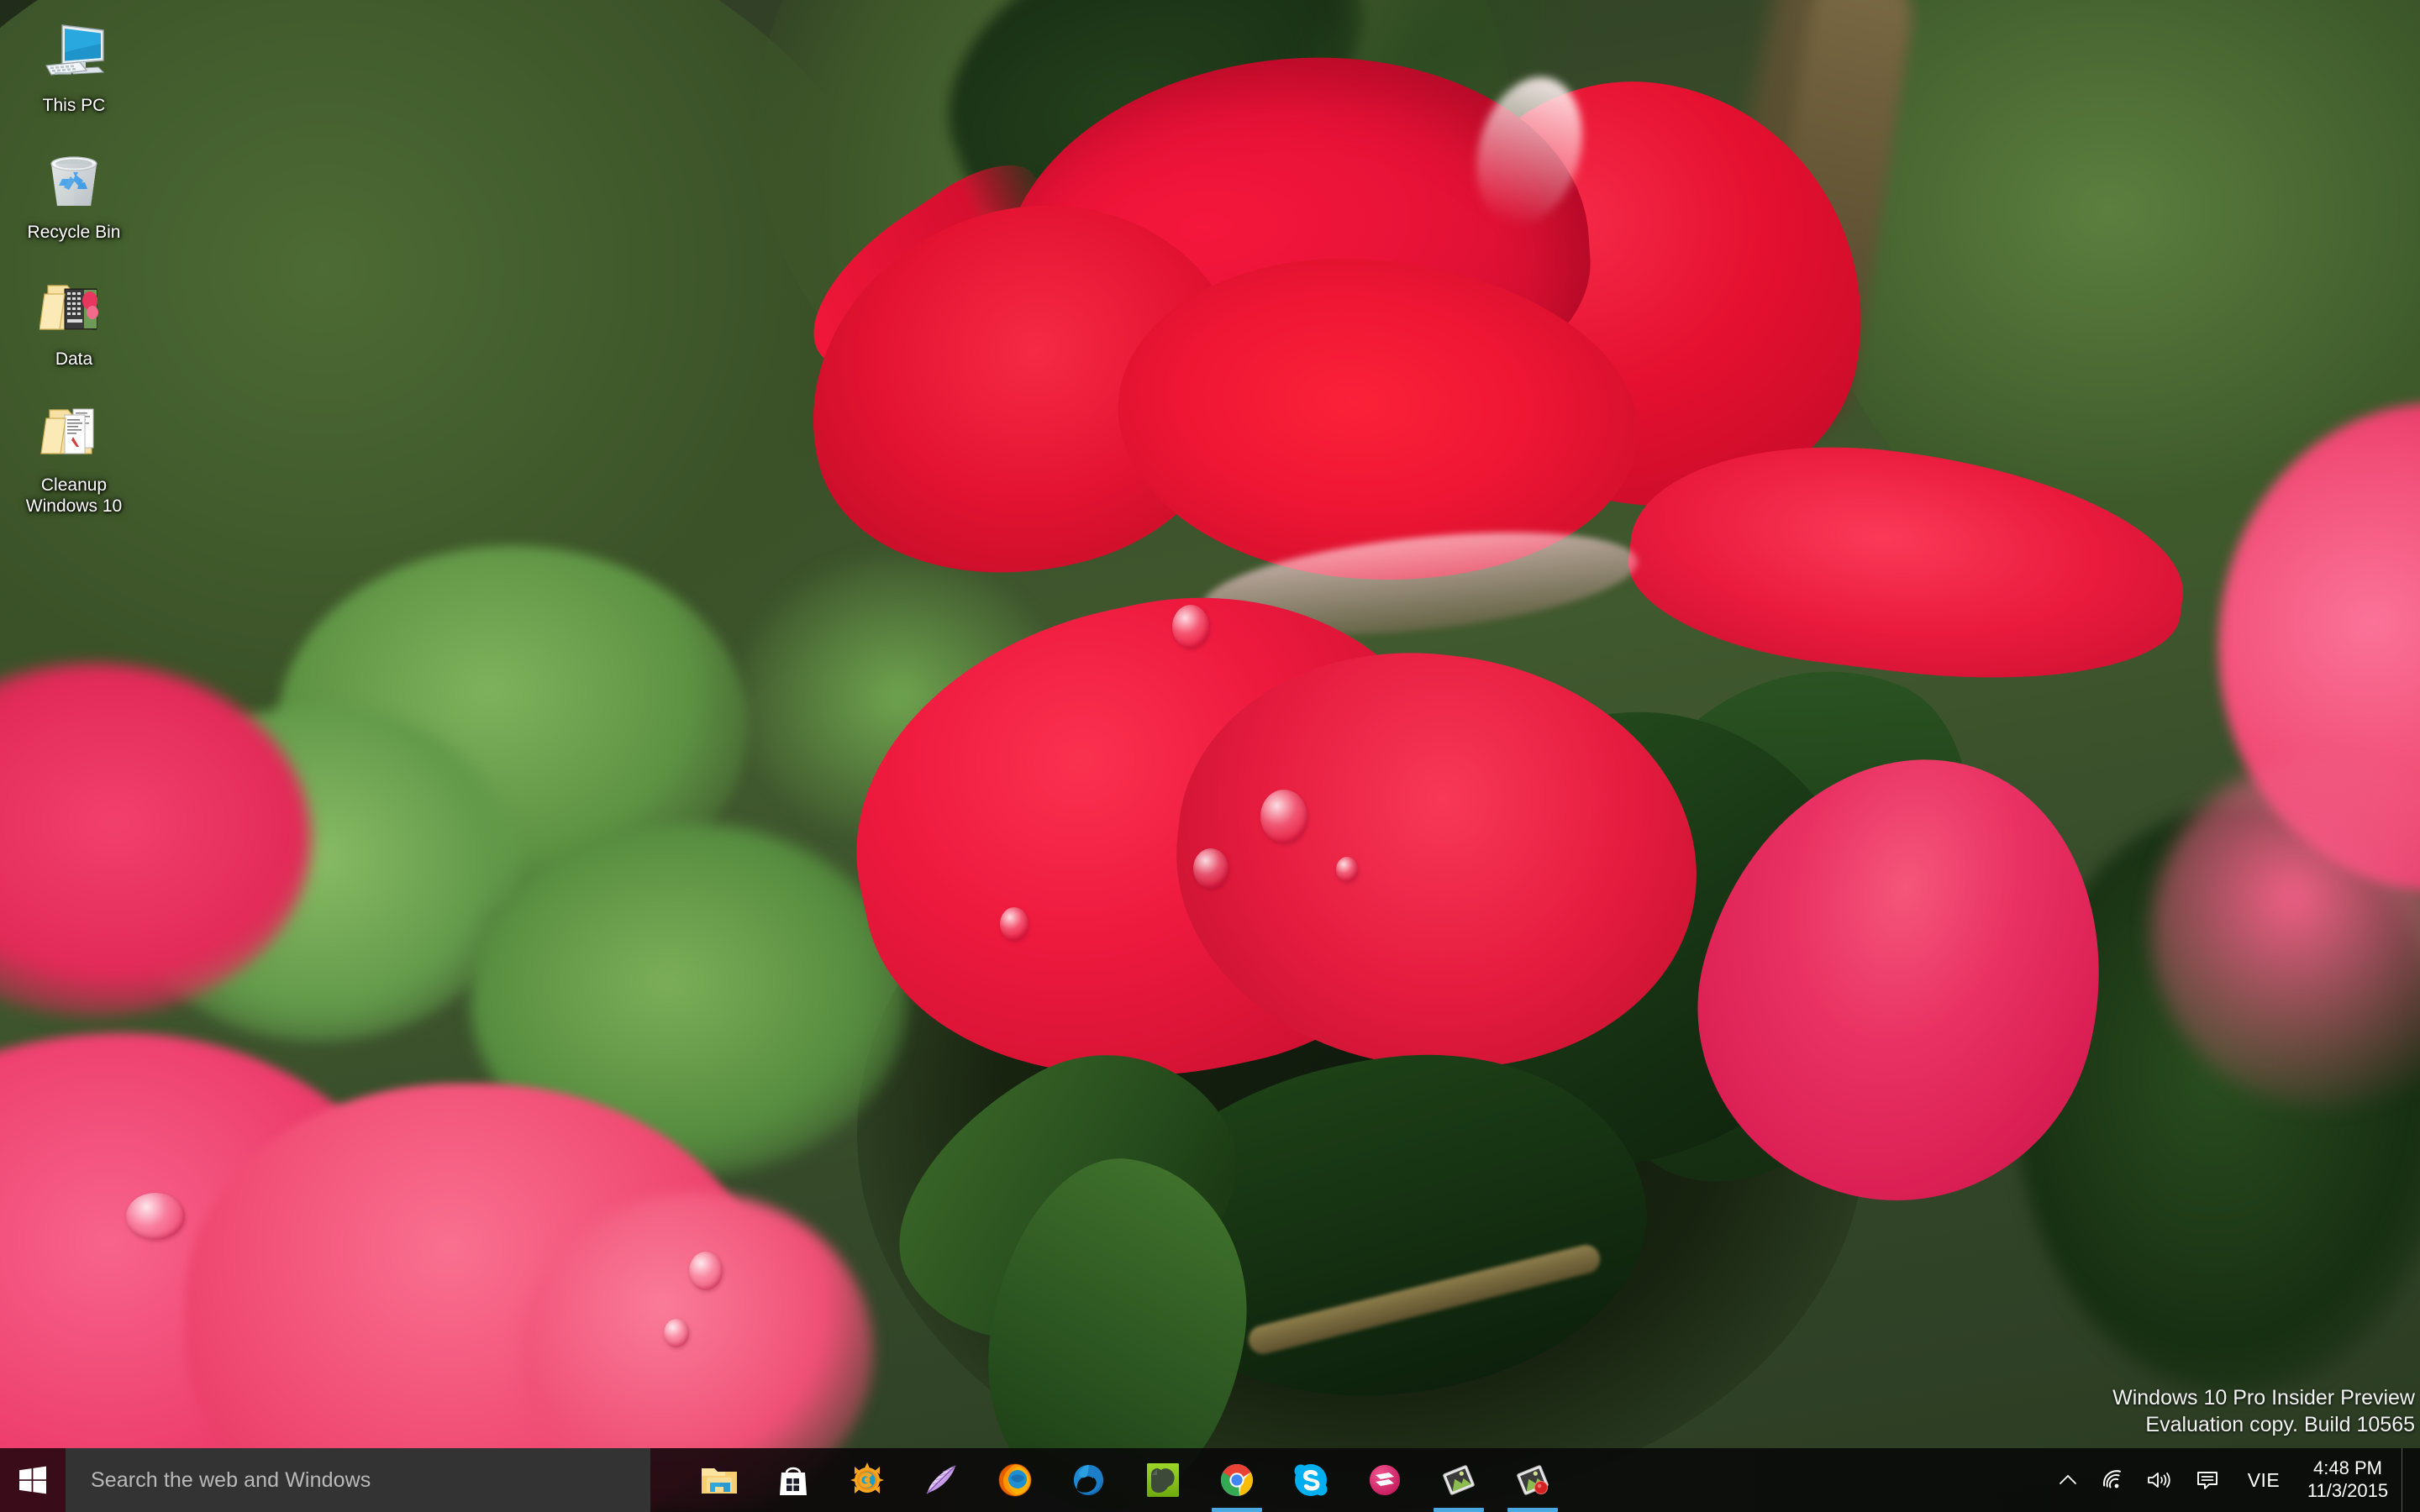 This screenshot has width=2420, height=1512. I want to click on taskbar-item-movavi, so click(1385, 1480).